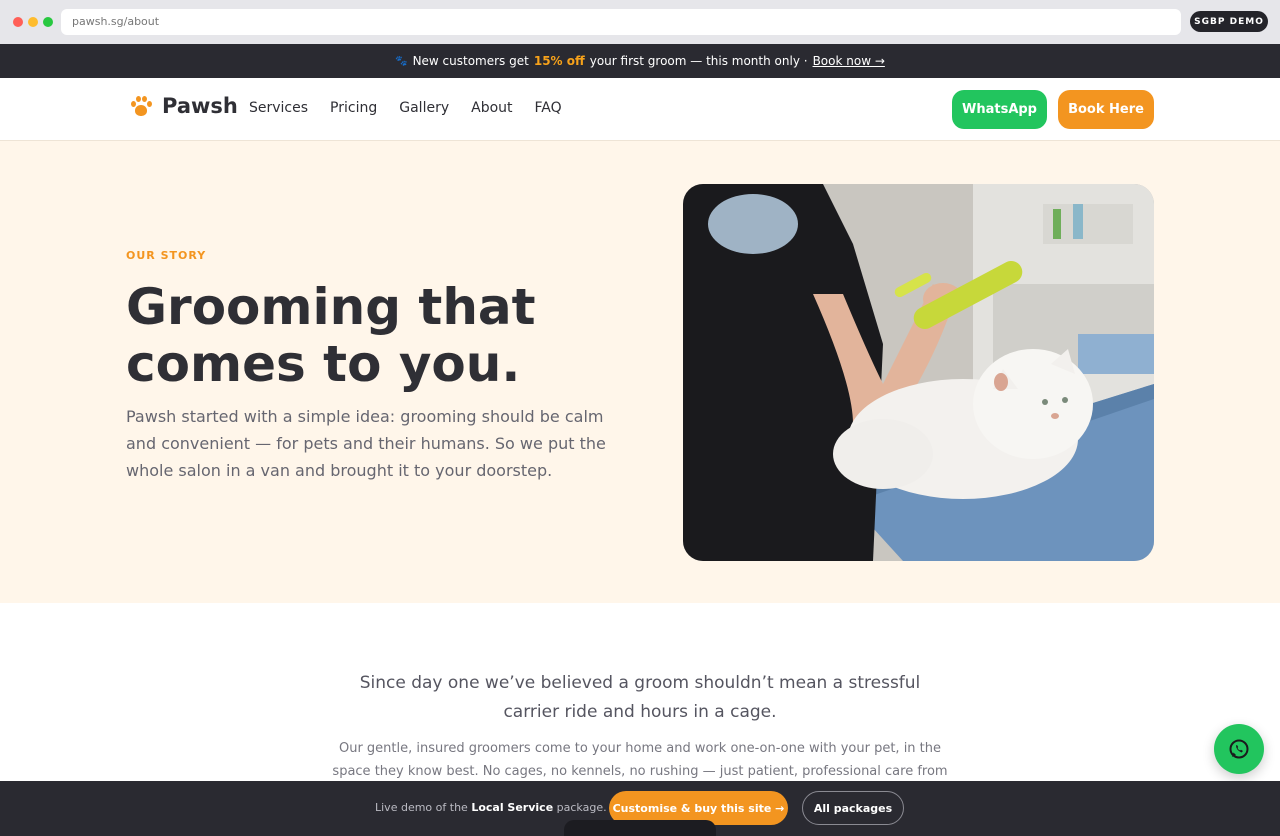 The image size is (1280, 836). What do you see at coordinates (491, 108) in the screenshot?
I see `nav-about: About` at bounding box center [491, 108].